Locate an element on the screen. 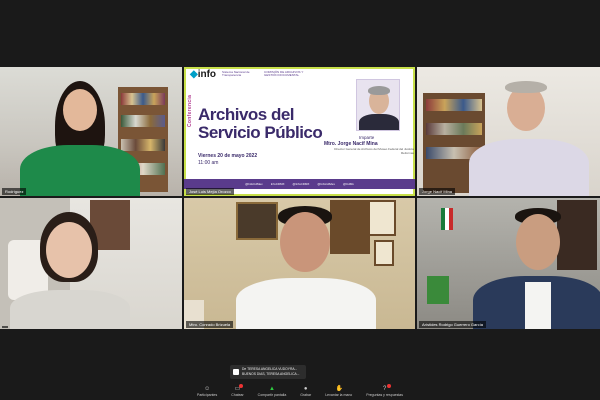  framed-picture is located at coordinates (257, 221).